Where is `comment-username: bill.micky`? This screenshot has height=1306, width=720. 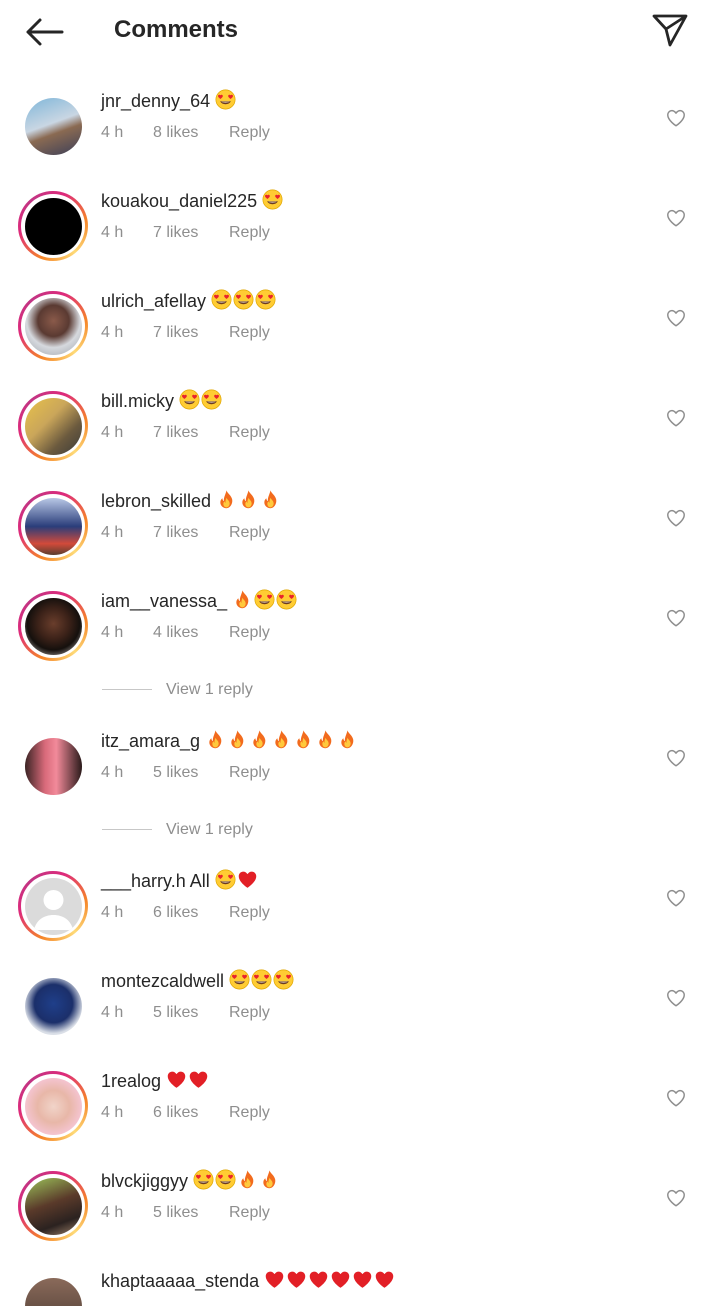 comment-username: bill.micky is located at coordinates (137, 401).